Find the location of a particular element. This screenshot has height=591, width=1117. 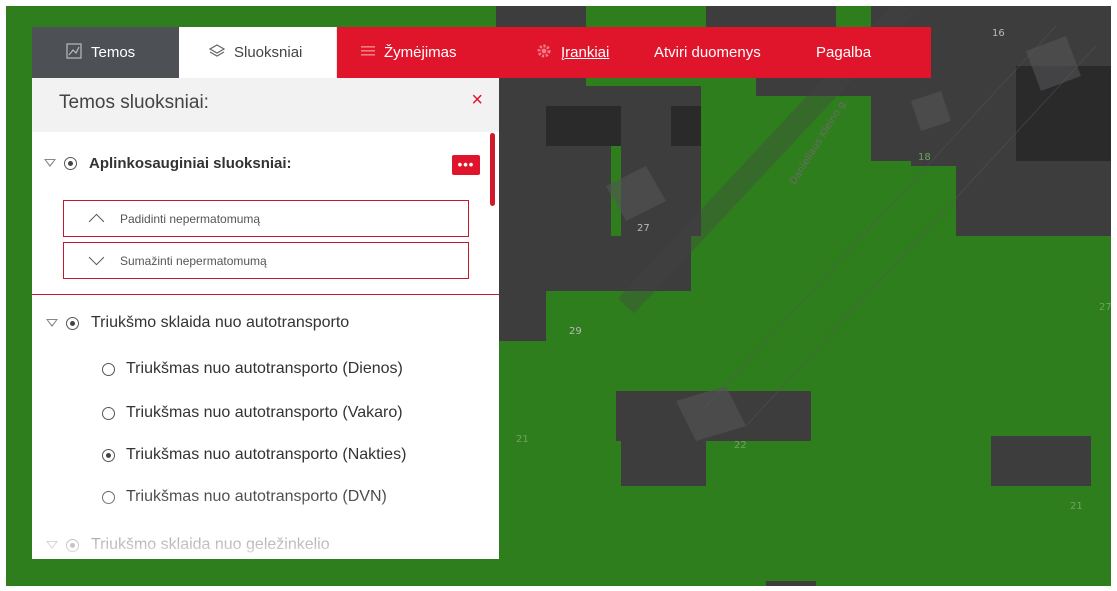

layer-item: Triukšmas nuo autotransporto (Nakties) is located at coordinates (254, 455).